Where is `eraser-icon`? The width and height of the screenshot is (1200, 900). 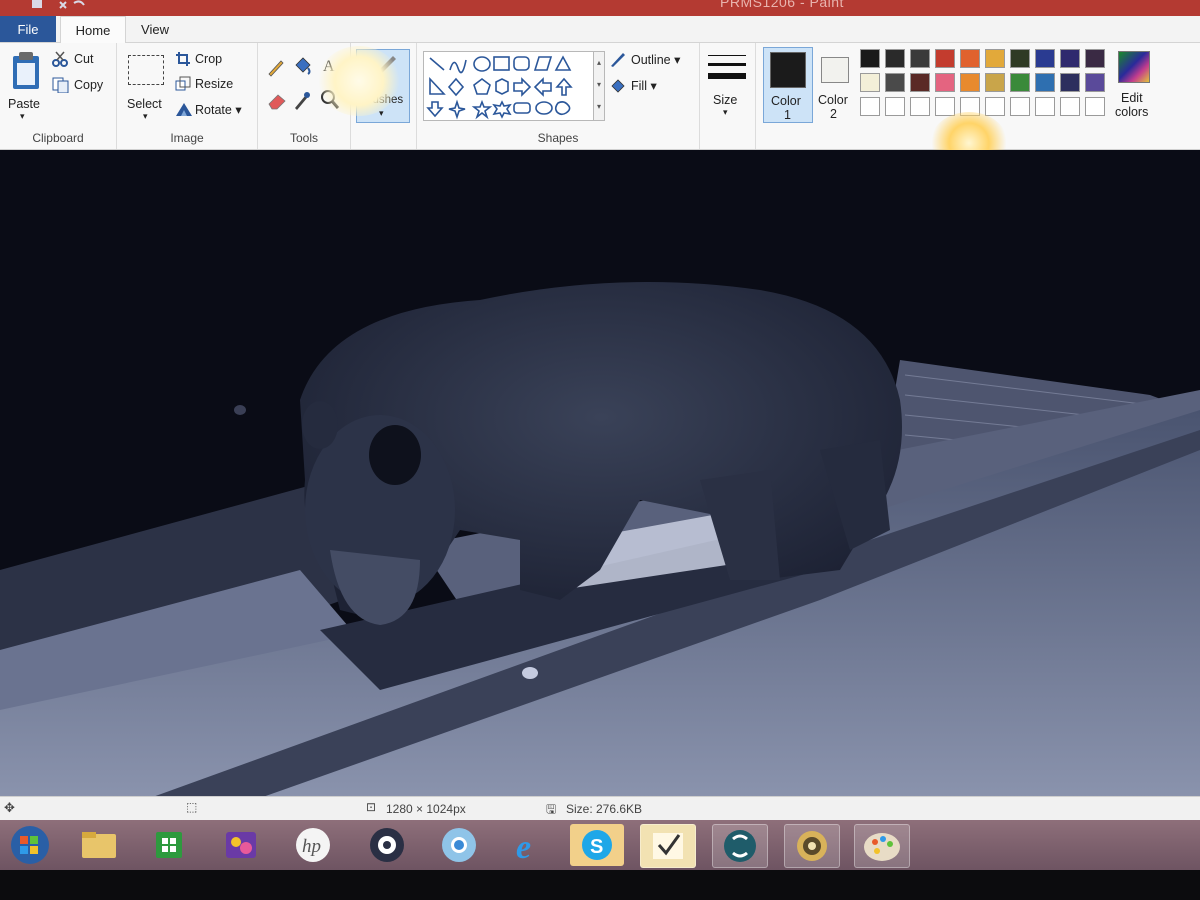
eraser-icon is located at coordinates (277, 101).